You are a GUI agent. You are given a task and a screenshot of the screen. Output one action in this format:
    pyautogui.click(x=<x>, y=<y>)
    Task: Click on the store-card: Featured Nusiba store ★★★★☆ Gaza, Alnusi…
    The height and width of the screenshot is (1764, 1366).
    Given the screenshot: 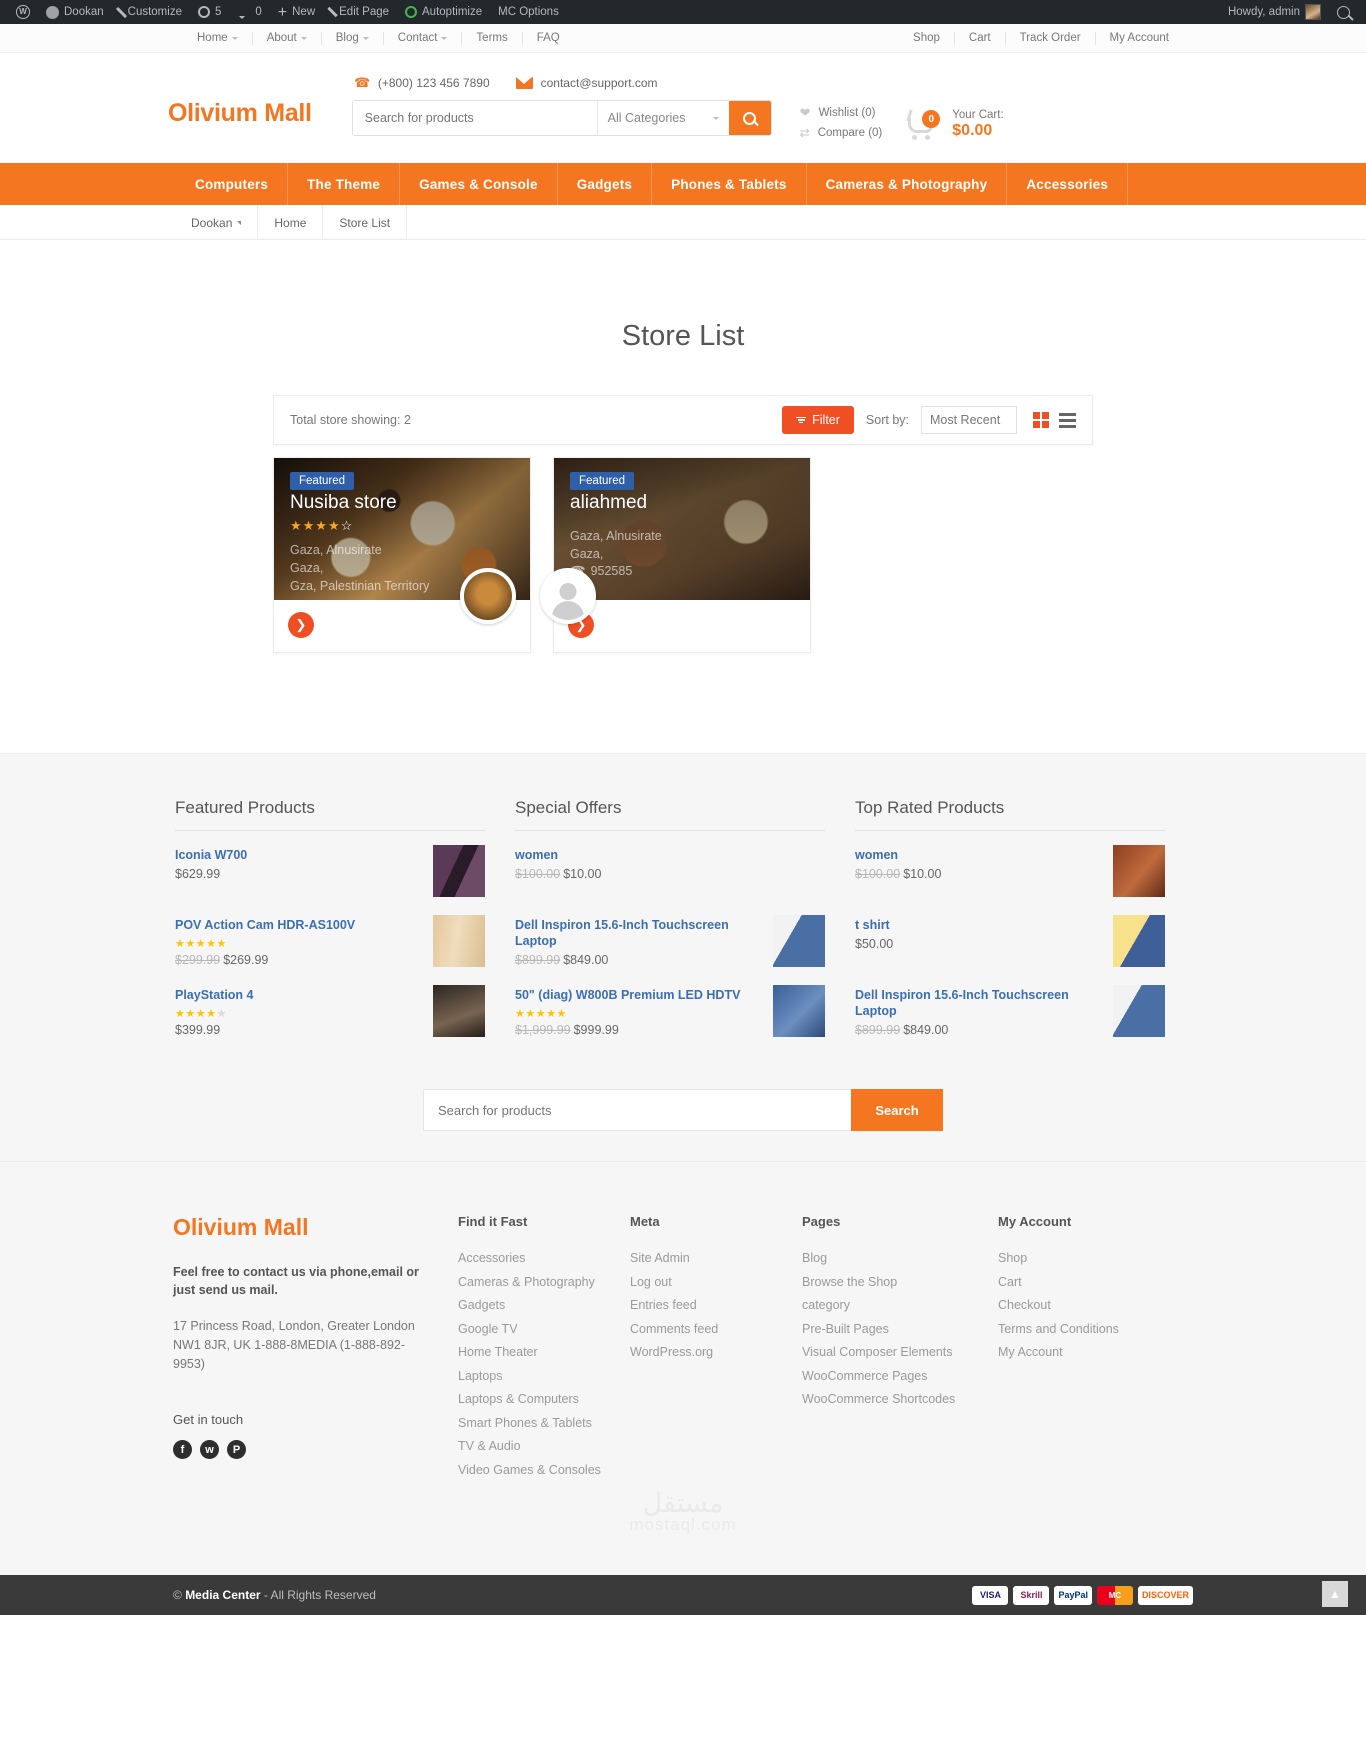 What is the action you would take?
    pyautogui.click(x=402, y=555)
    